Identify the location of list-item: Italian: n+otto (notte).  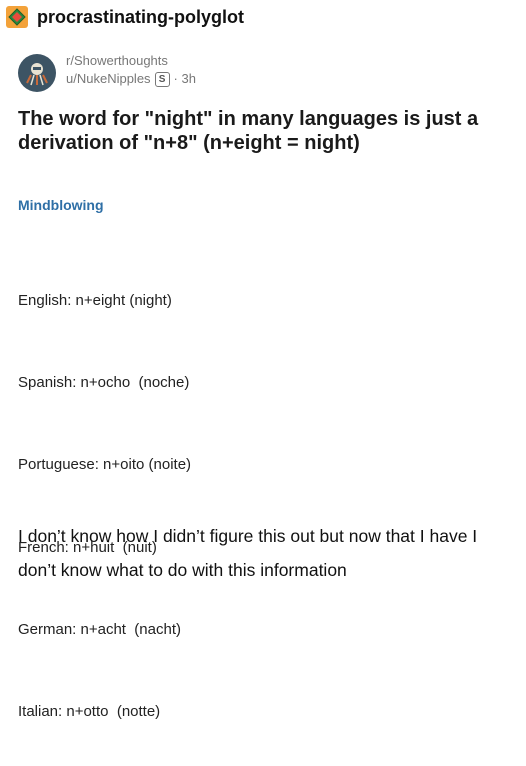
(89, 711).